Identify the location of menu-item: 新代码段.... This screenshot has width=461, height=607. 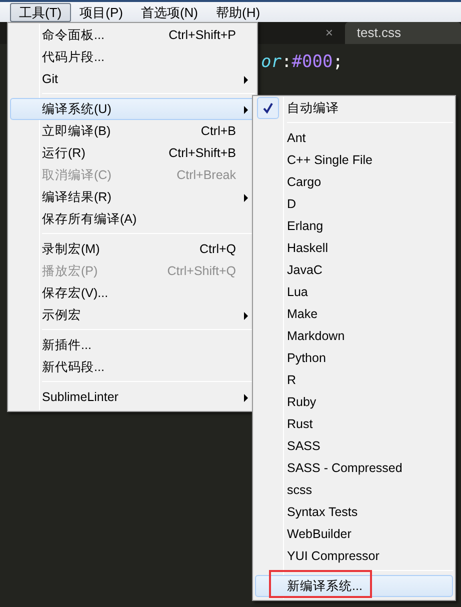
(132, 367).